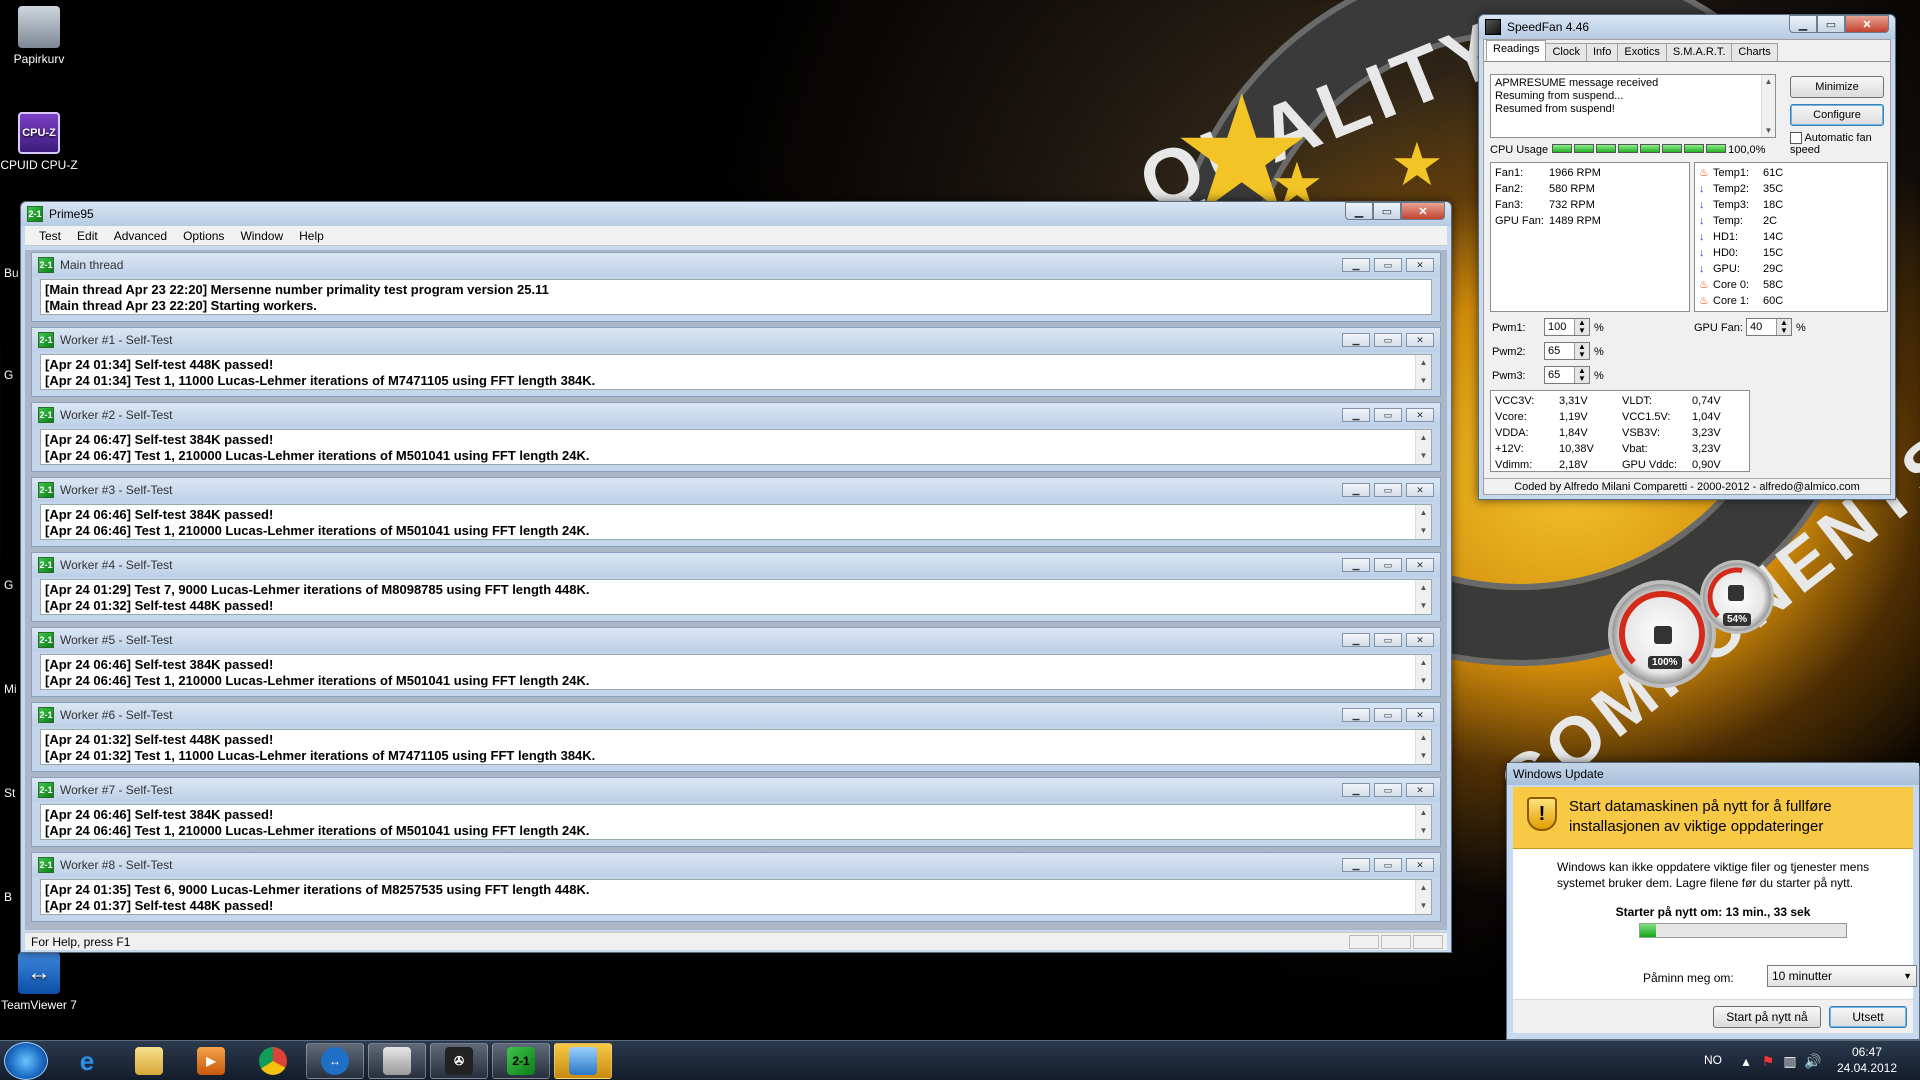 This screenshot has height=1080, width=1920. I want to click on speedfan-titlebar: SpeedFan 4.46 ▁ ▭ ✕, so click(1687, 27).